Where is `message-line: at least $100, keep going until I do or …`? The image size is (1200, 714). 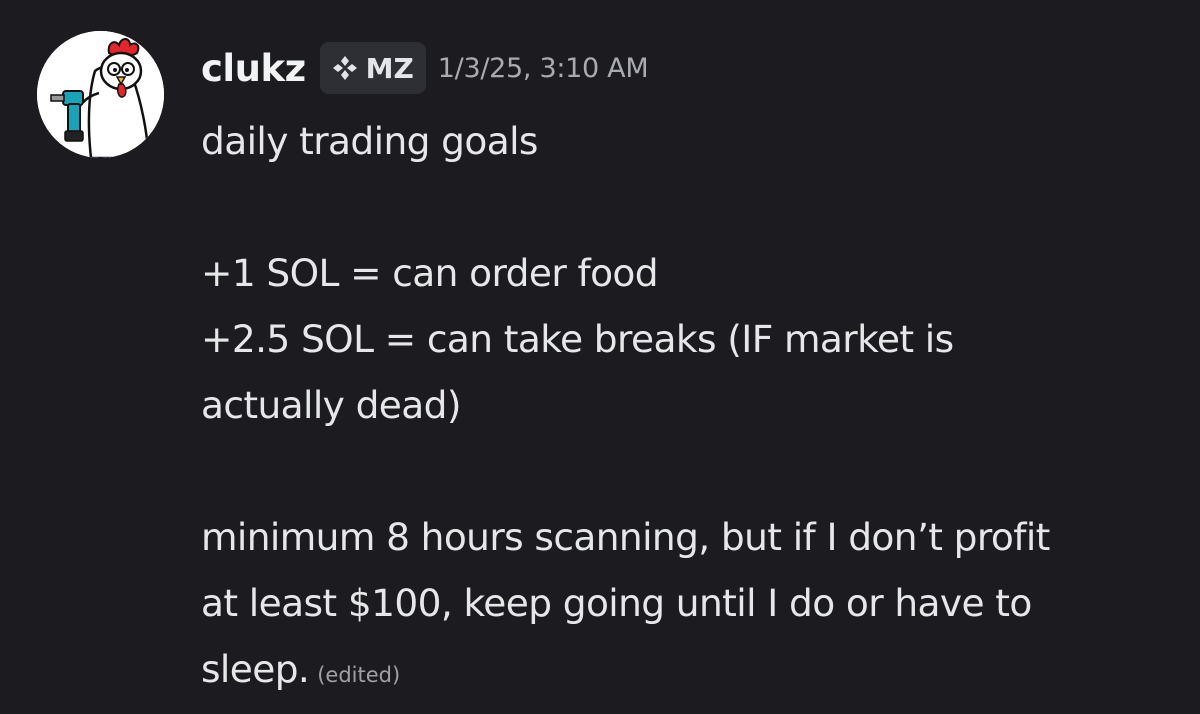 message-line: at least $100, keep going until I do or … is located at coordinates (616, 603).